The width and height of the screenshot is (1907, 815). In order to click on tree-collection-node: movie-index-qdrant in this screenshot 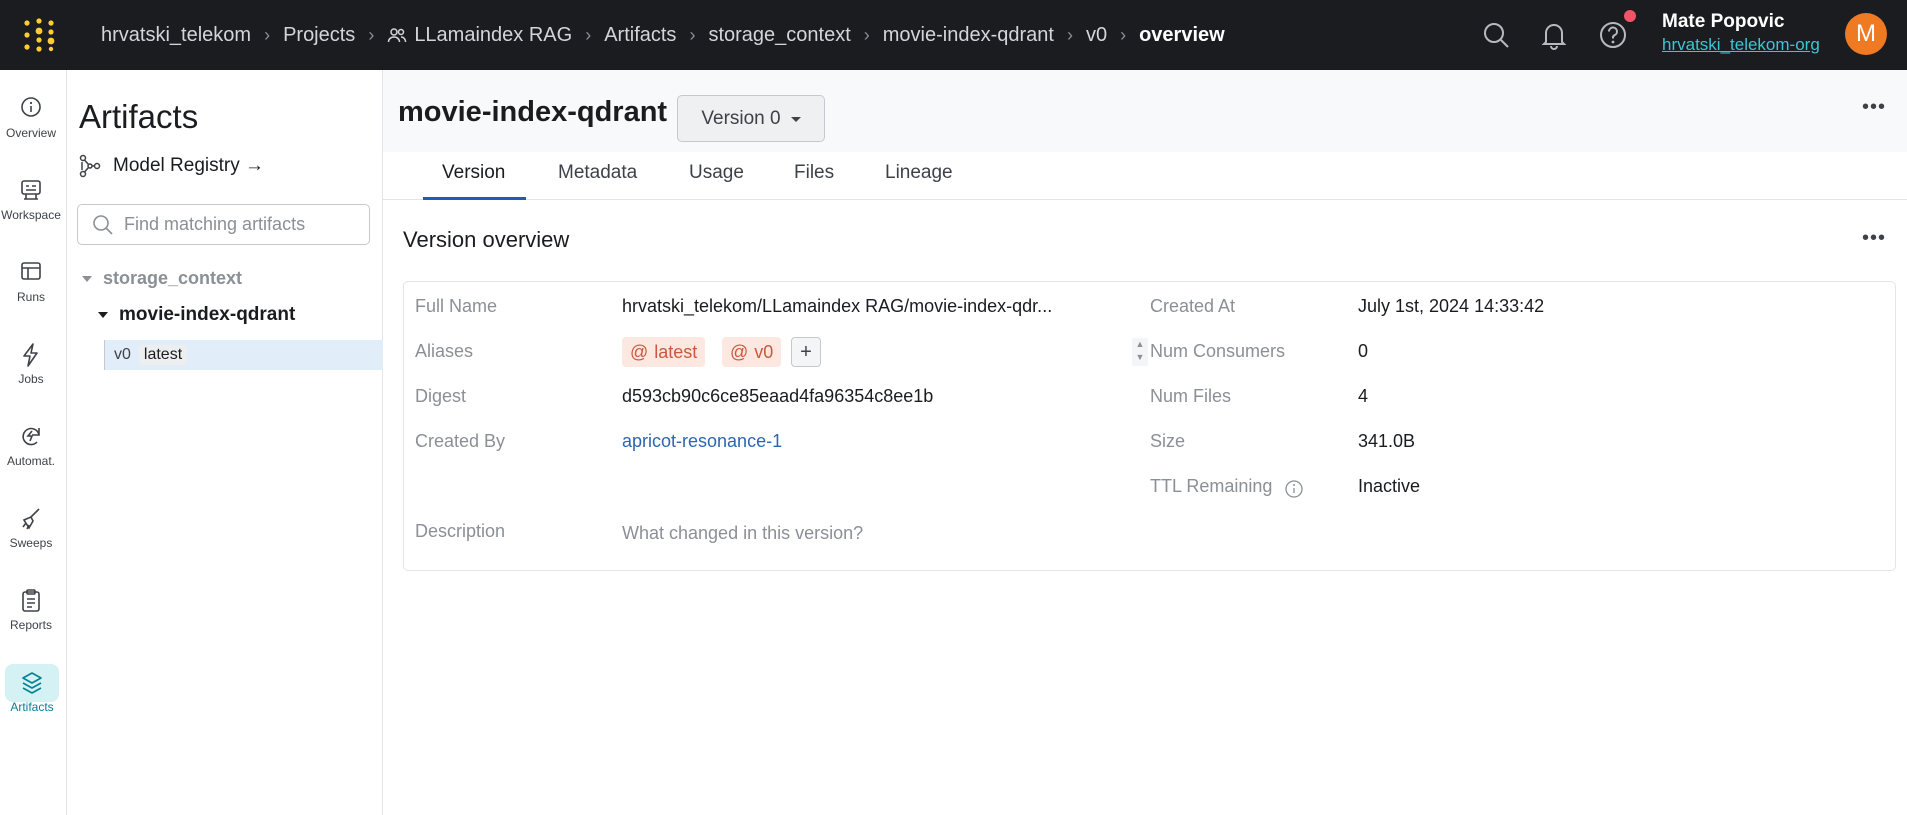, I will do `click(196, 315)`.